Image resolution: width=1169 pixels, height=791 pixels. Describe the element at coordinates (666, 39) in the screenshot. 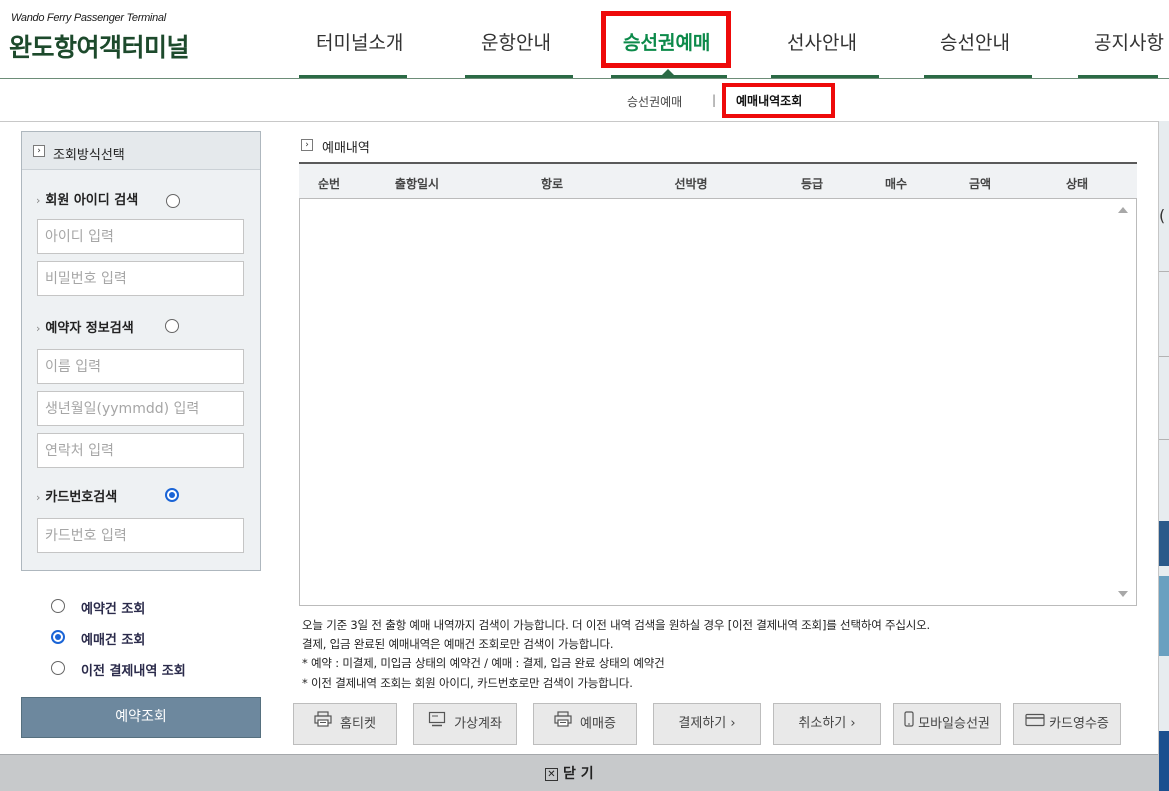

I see `nav-highlight-box` at that location.